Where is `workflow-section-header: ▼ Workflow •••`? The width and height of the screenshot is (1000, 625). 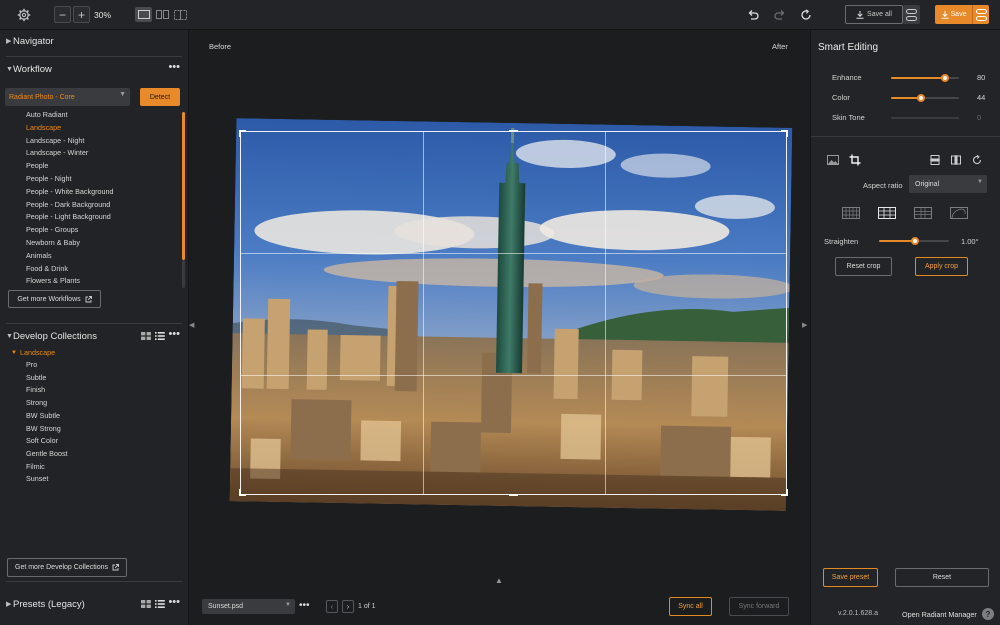
workflow-section-header: ▼ Workflow ••• is located at coordinates (94, 69).